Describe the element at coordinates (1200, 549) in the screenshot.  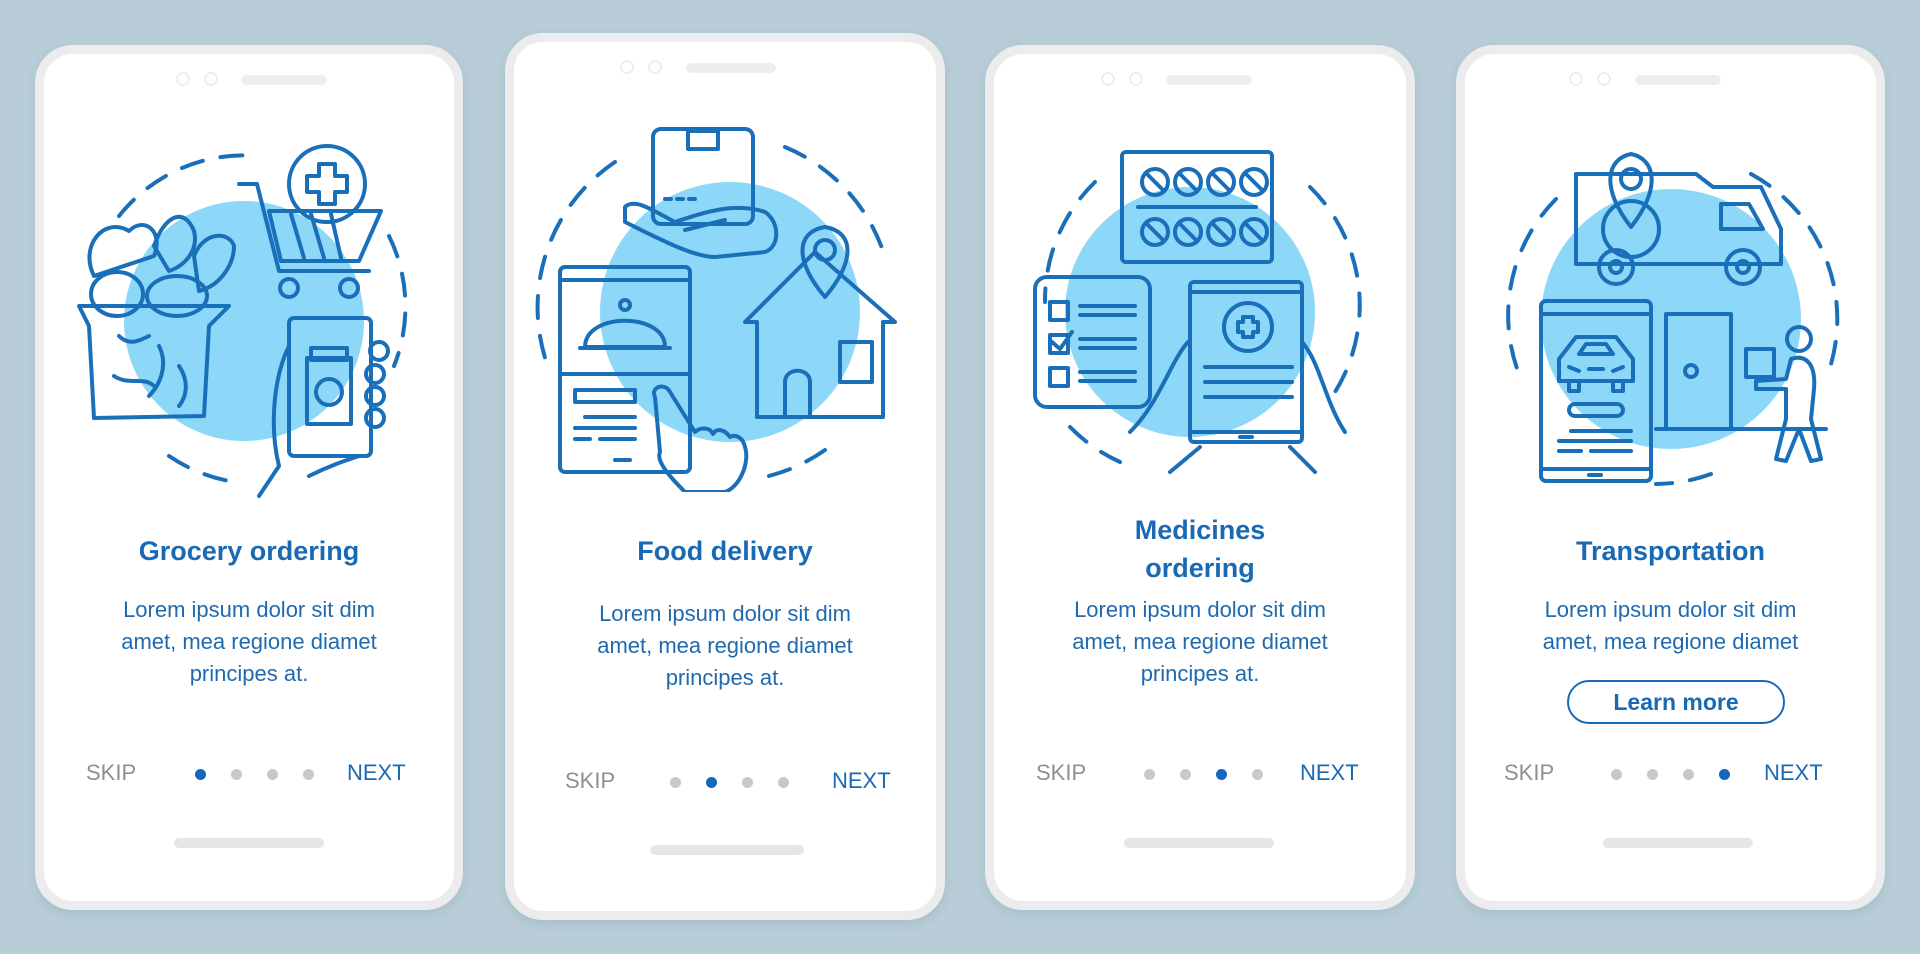
I see `screen-title: Medicines ordering` at that location.